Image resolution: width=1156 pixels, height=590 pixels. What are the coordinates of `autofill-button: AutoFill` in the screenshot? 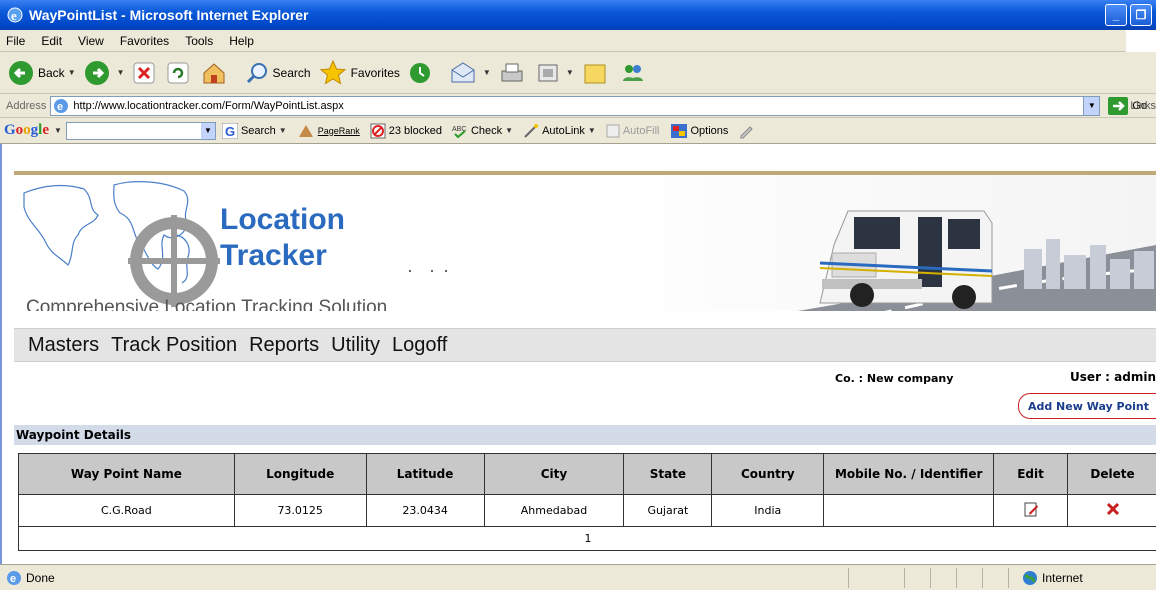 It's located at (633, 131).